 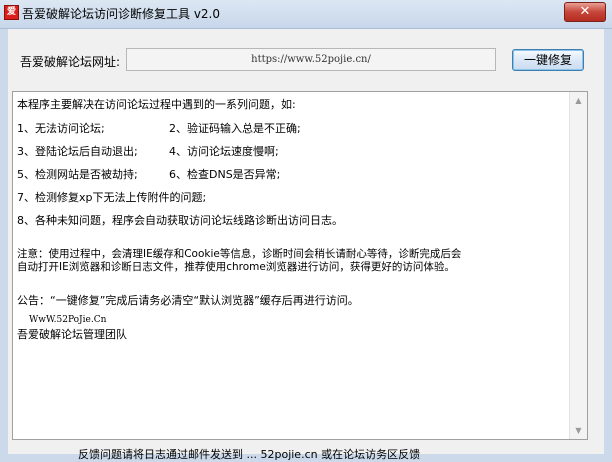 I want to click on url-field: https://www.52pojie.cn/, so click(x=311, y=59).